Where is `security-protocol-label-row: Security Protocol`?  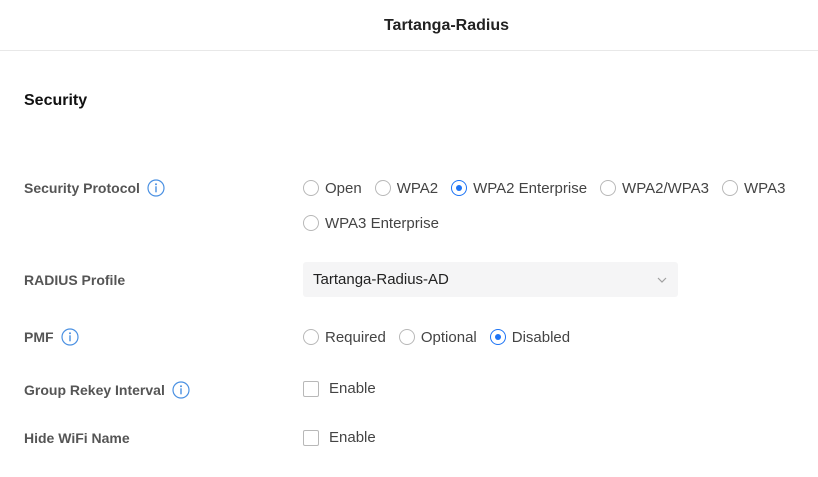
security-protocol-label-row: Security Protocol is located at coordinates (94, 188).